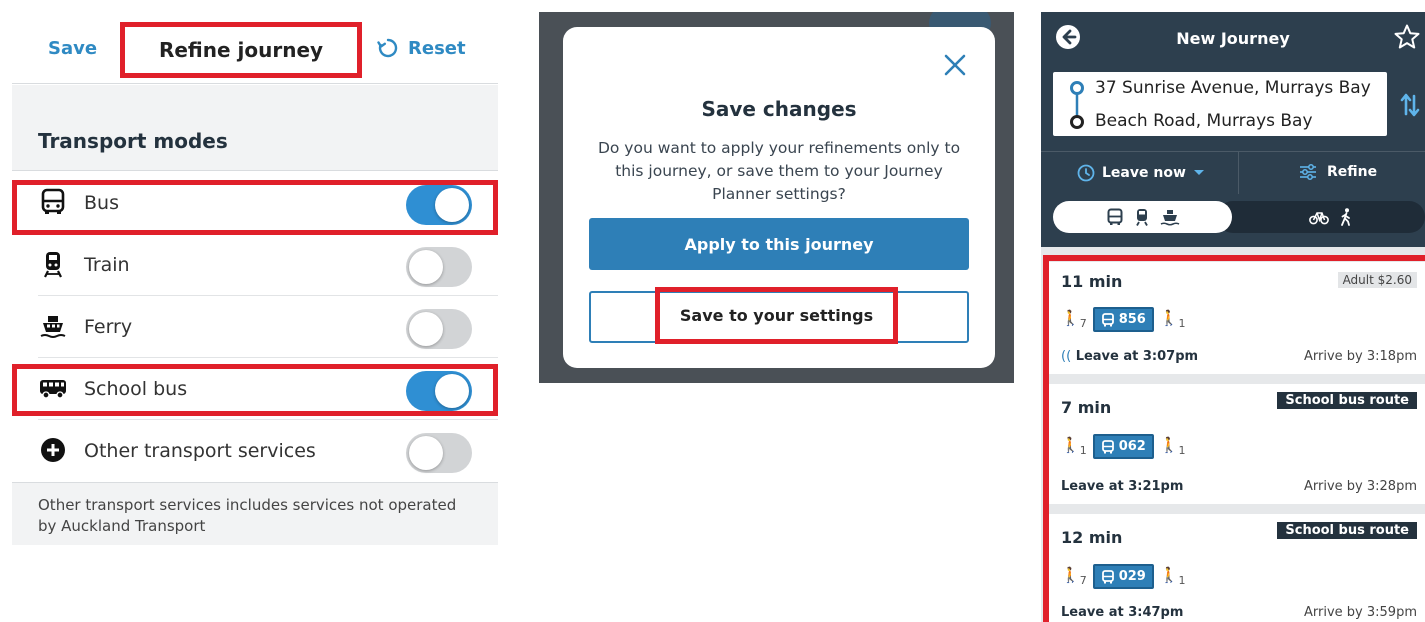  What do you see at coordinates (1345, 217) in the screenshot?
I see `walk-icon` at bounding box center [1345, 217].